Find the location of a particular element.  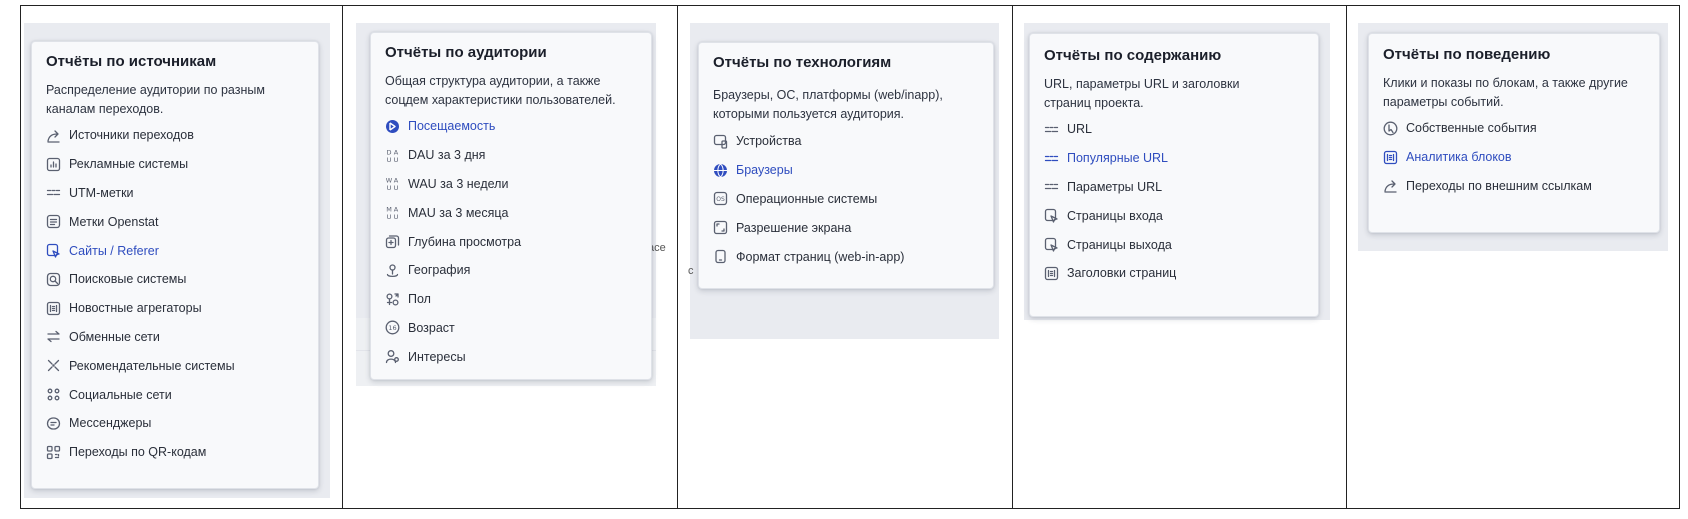

blocks-icon is located at coordinates (1390, 157).